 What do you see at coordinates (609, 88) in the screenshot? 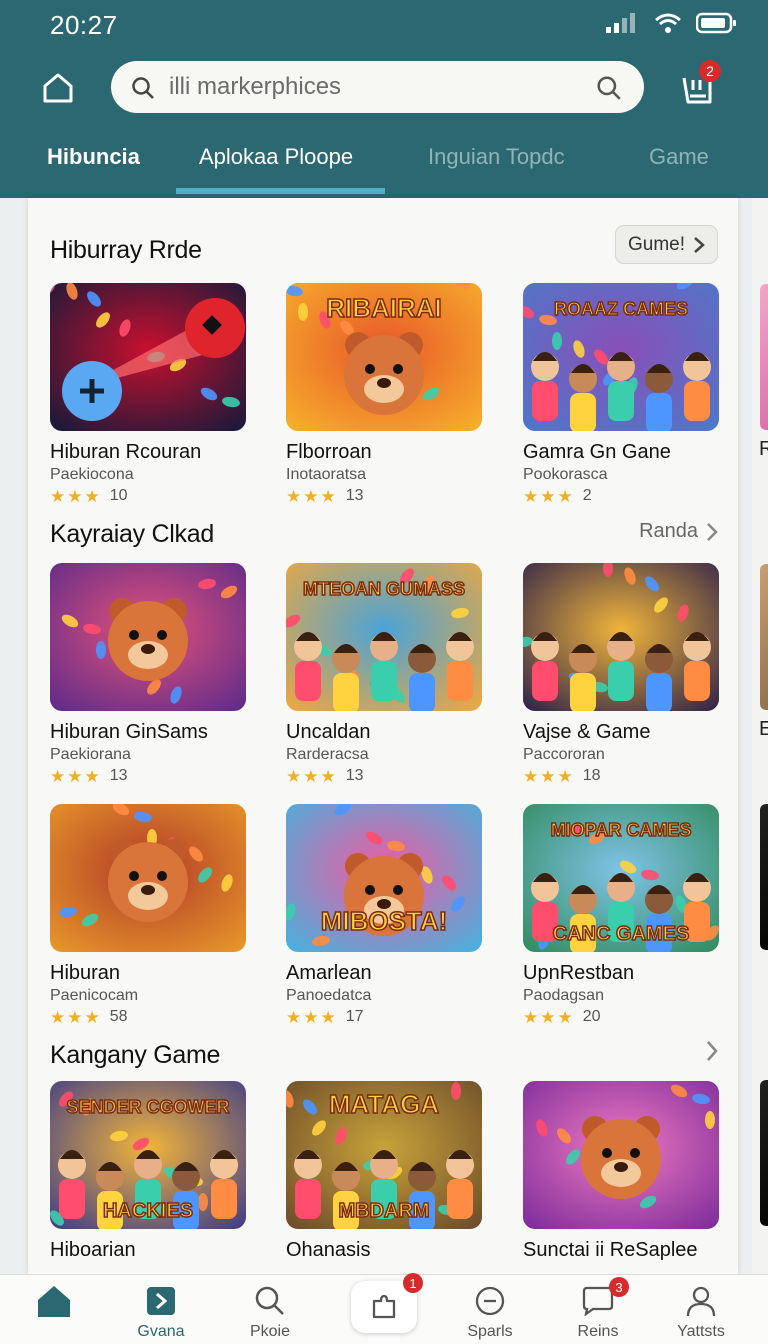
I see `search-submit-icon` at bounding box center [609, 88].